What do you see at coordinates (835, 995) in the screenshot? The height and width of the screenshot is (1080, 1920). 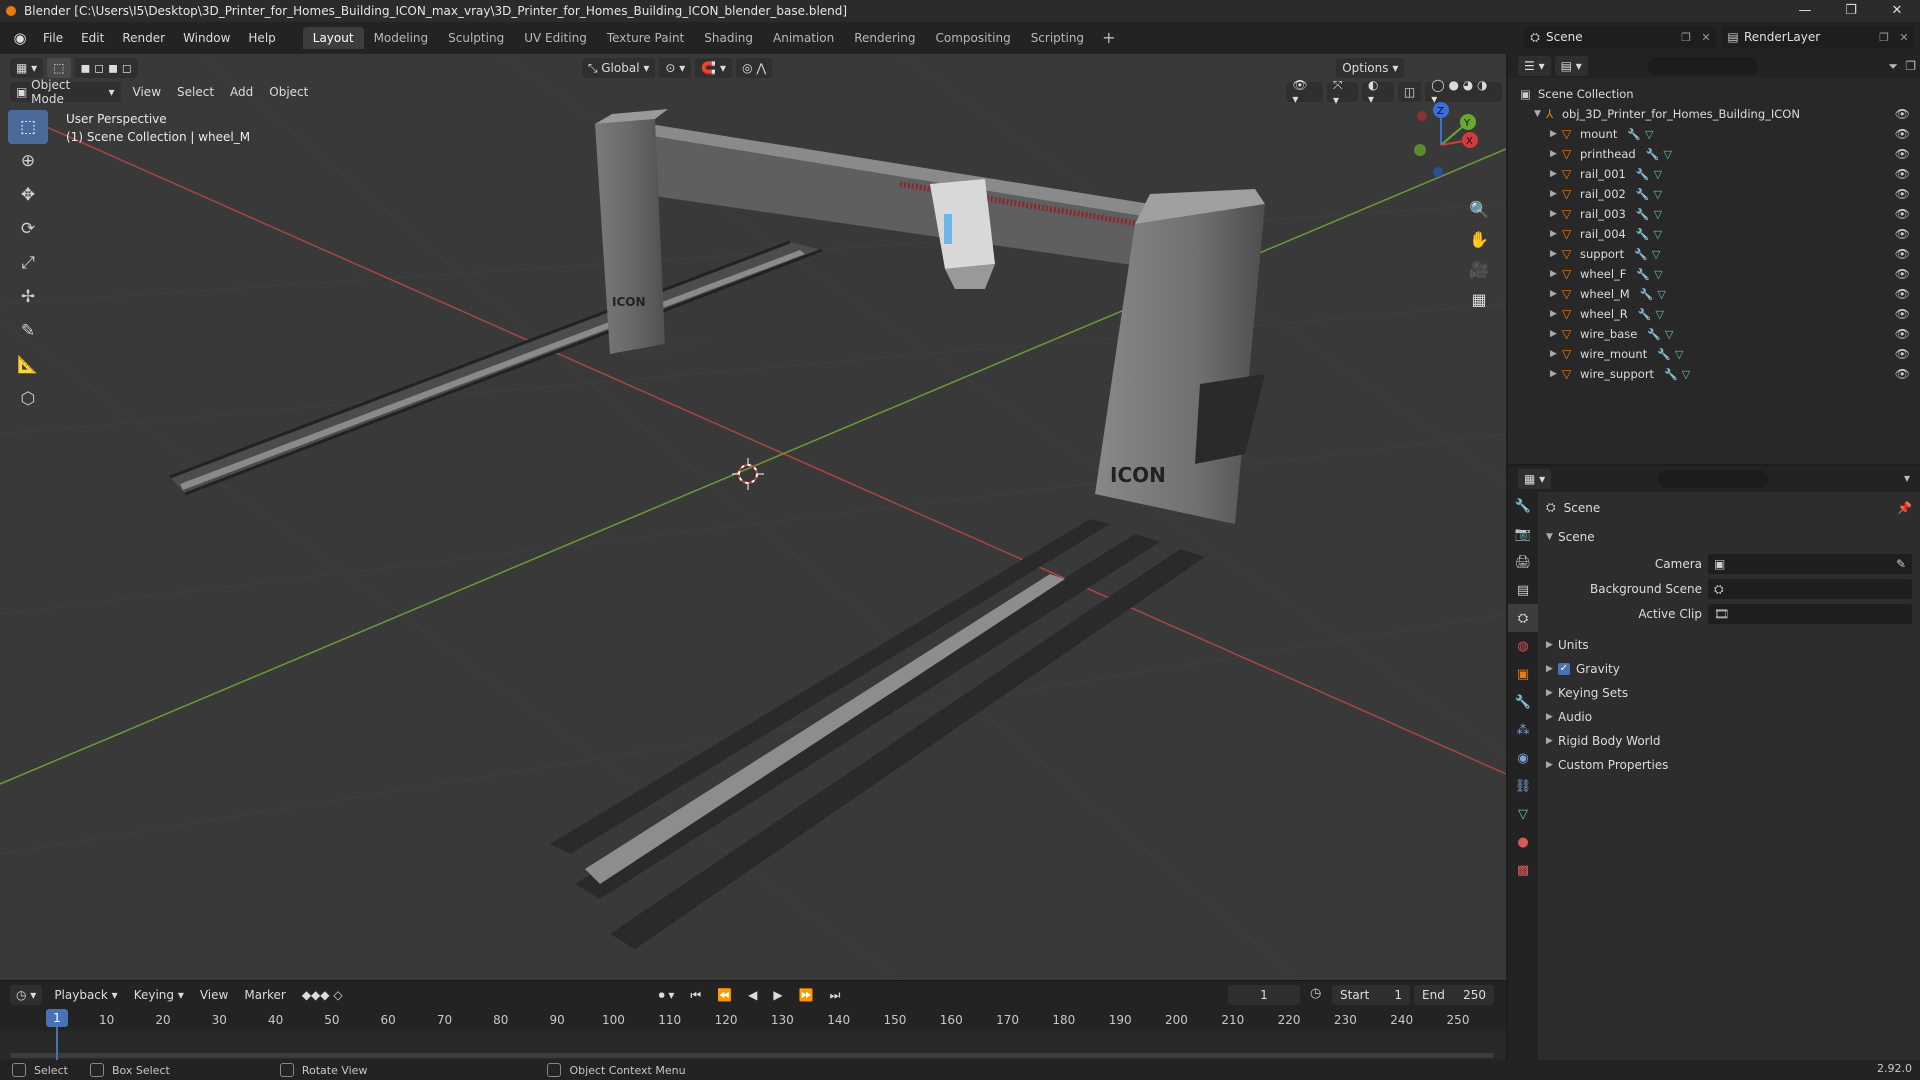 I see `jump-end-button: ⏭` at bounding box center [835, 995].